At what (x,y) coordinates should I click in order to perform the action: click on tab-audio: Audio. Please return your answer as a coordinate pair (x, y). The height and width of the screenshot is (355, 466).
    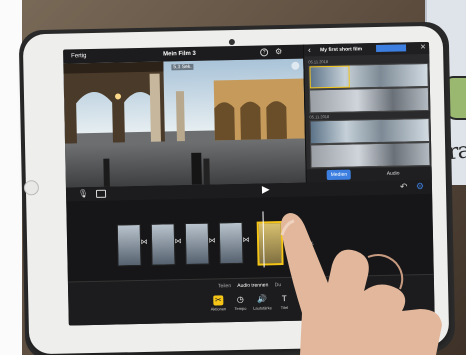
    Looking at the image, I should click on (393, 174).